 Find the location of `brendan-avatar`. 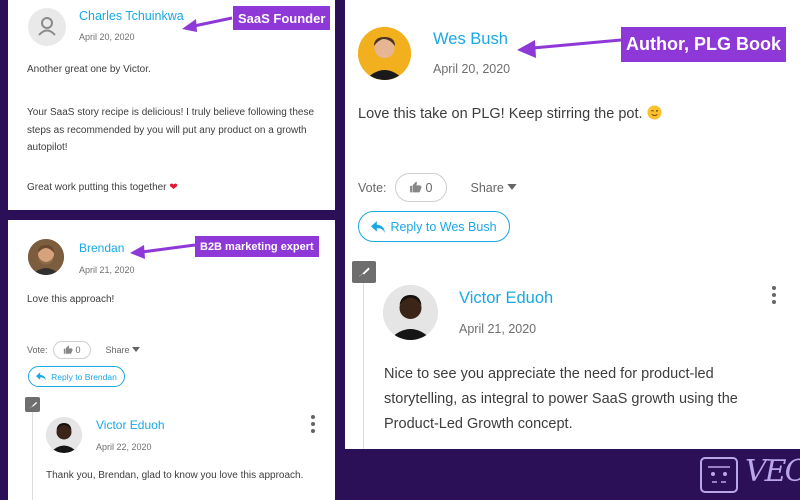

brendan-avatar is located at coordinates (46, 257).